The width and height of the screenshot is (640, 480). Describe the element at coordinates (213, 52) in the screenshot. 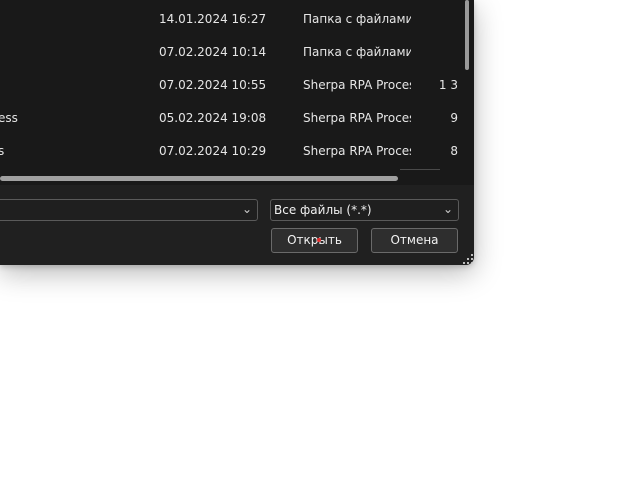

I see `date-modified-cell: 07.02.2024 10:14` at that location.